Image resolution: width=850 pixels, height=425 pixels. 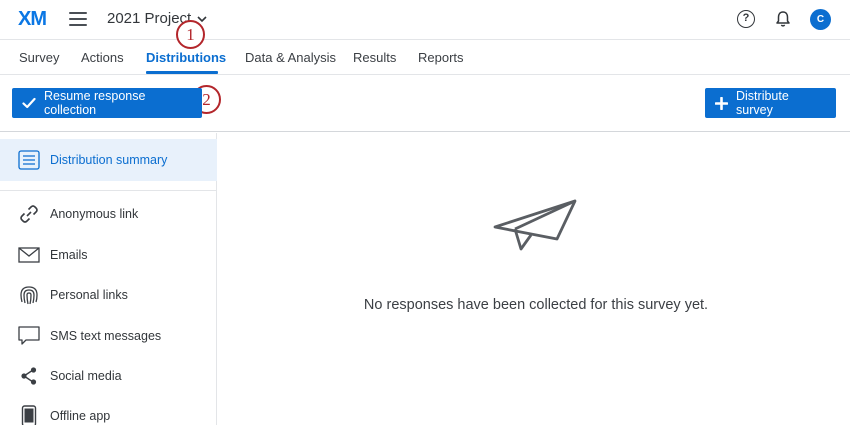 What do you see at coordinates (290, 57) in the screenshot?
I see `tab-data-analysis: Data & Analysis` at bounding box center [290, 57].